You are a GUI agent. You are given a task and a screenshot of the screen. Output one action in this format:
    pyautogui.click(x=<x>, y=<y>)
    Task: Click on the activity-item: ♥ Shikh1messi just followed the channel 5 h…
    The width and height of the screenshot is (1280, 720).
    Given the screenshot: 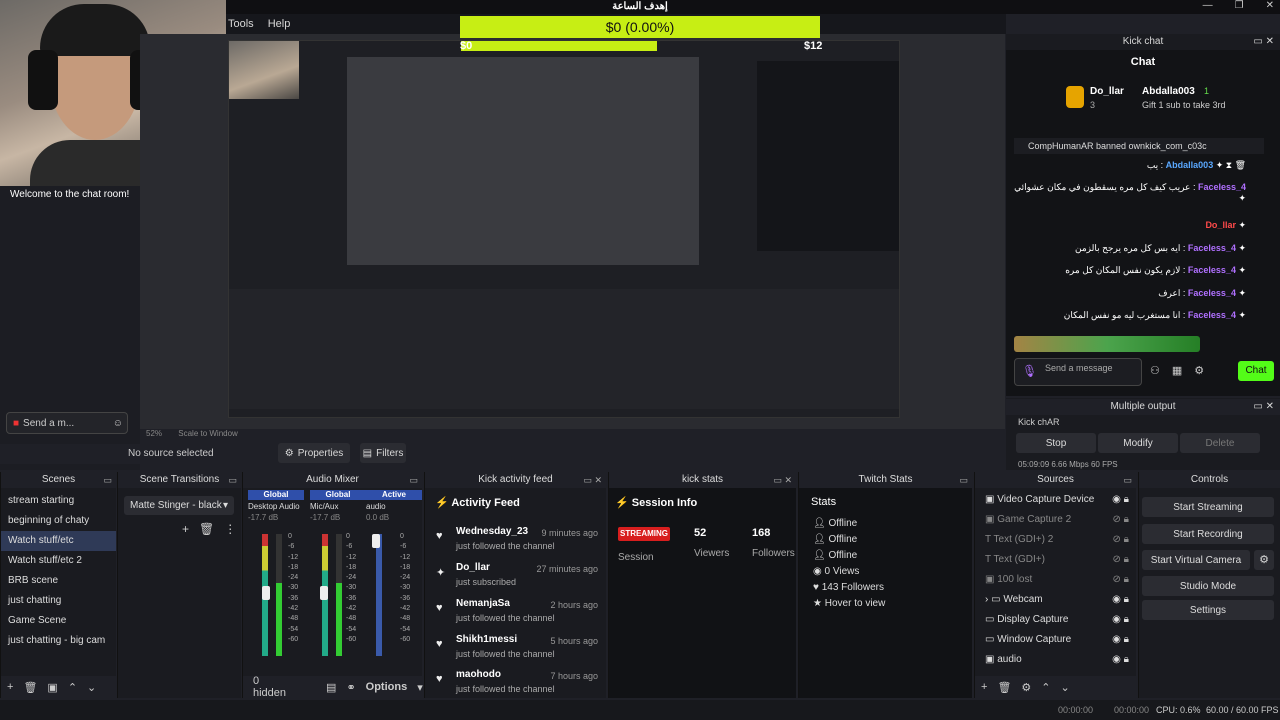 What is the action you would take?
    pyautogui.click(x=516, y=651)
    